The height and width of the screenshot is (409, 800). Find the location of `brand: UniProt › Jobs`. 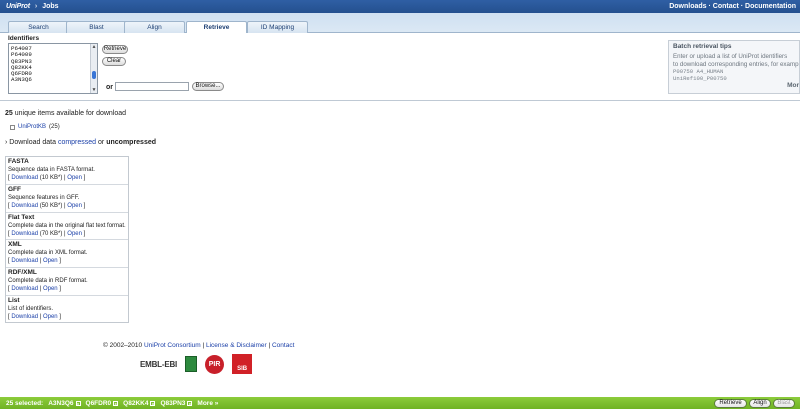

brand: UniProt › Jobs is located at coordinates (32, 6).